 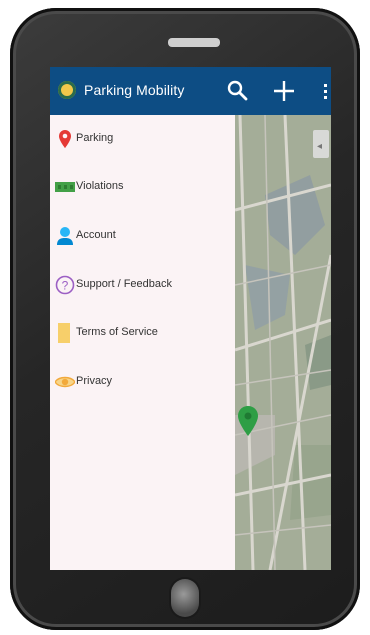 What do you see at coordinates (100, 186) in the screenshot?
I see `drawer-item-label: Violations` at bounding box center [100, 186].